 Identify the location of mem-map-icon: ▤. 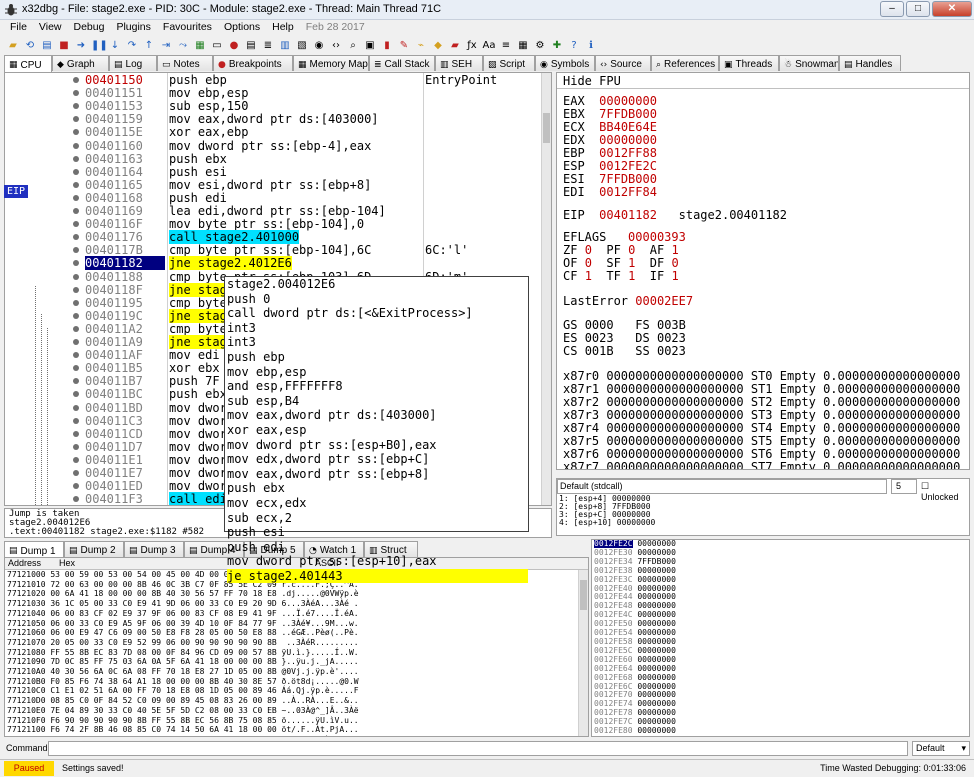
(251, 45).